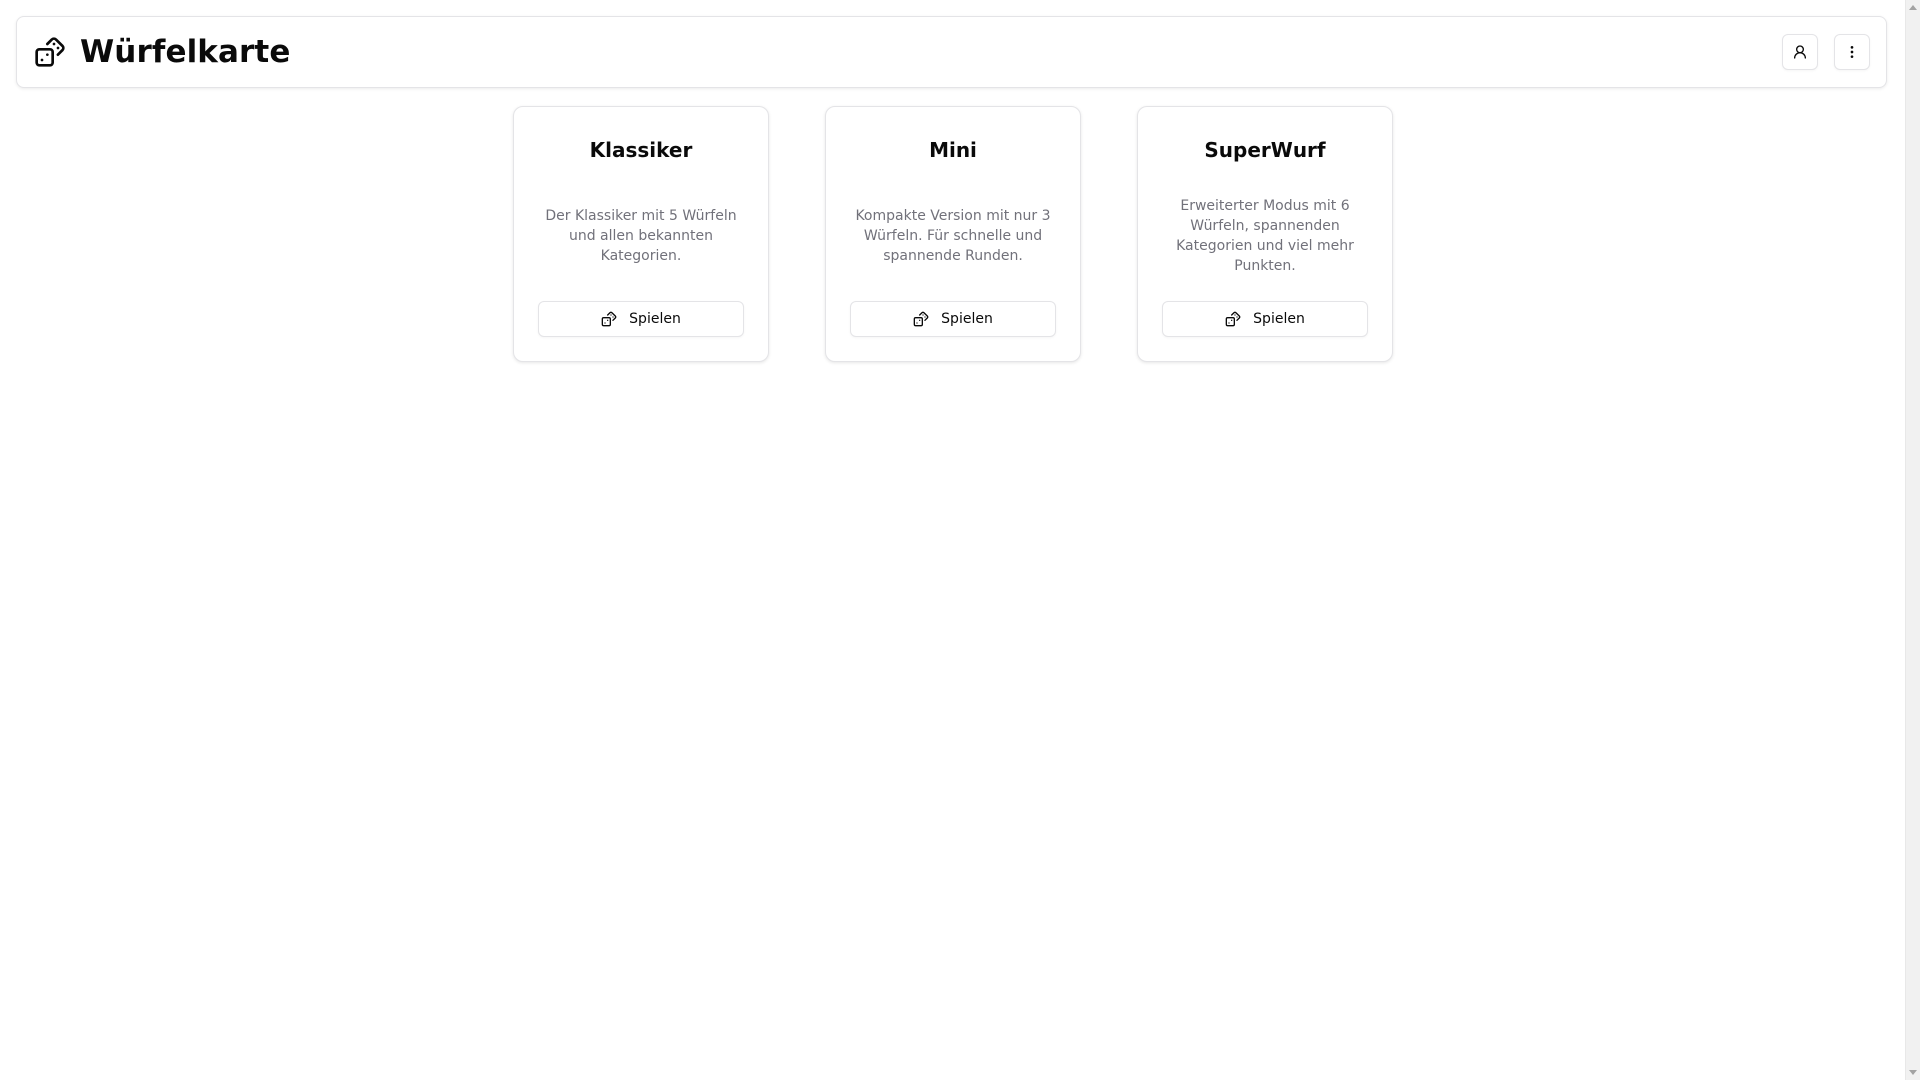 This screenshot has height=1080, width=1920. I want to click on more-vertical-icon, so click(1852, 52).